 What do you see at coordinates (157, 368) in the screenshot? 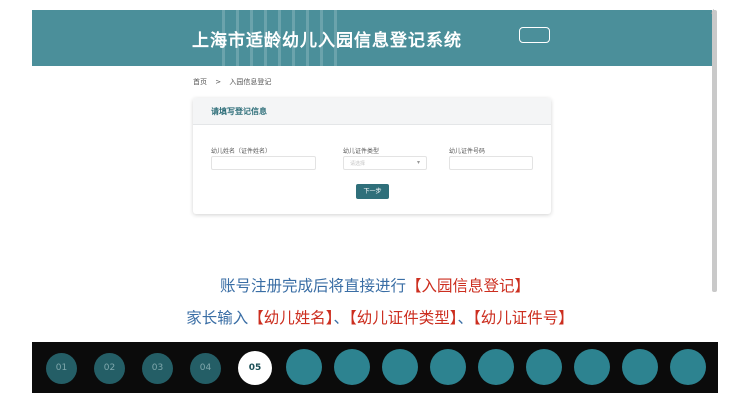
I see `step-03: 03` at bounding box center [157, 368].